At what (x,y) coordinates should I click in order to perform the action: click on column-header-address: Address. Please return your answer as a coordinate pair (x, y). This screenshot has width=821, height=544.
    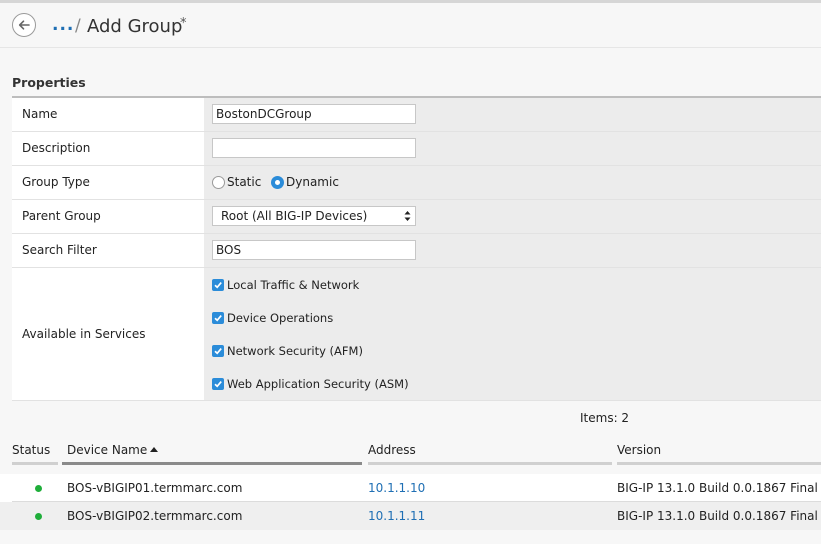
    Looking at the image, I should click on (392, 450).